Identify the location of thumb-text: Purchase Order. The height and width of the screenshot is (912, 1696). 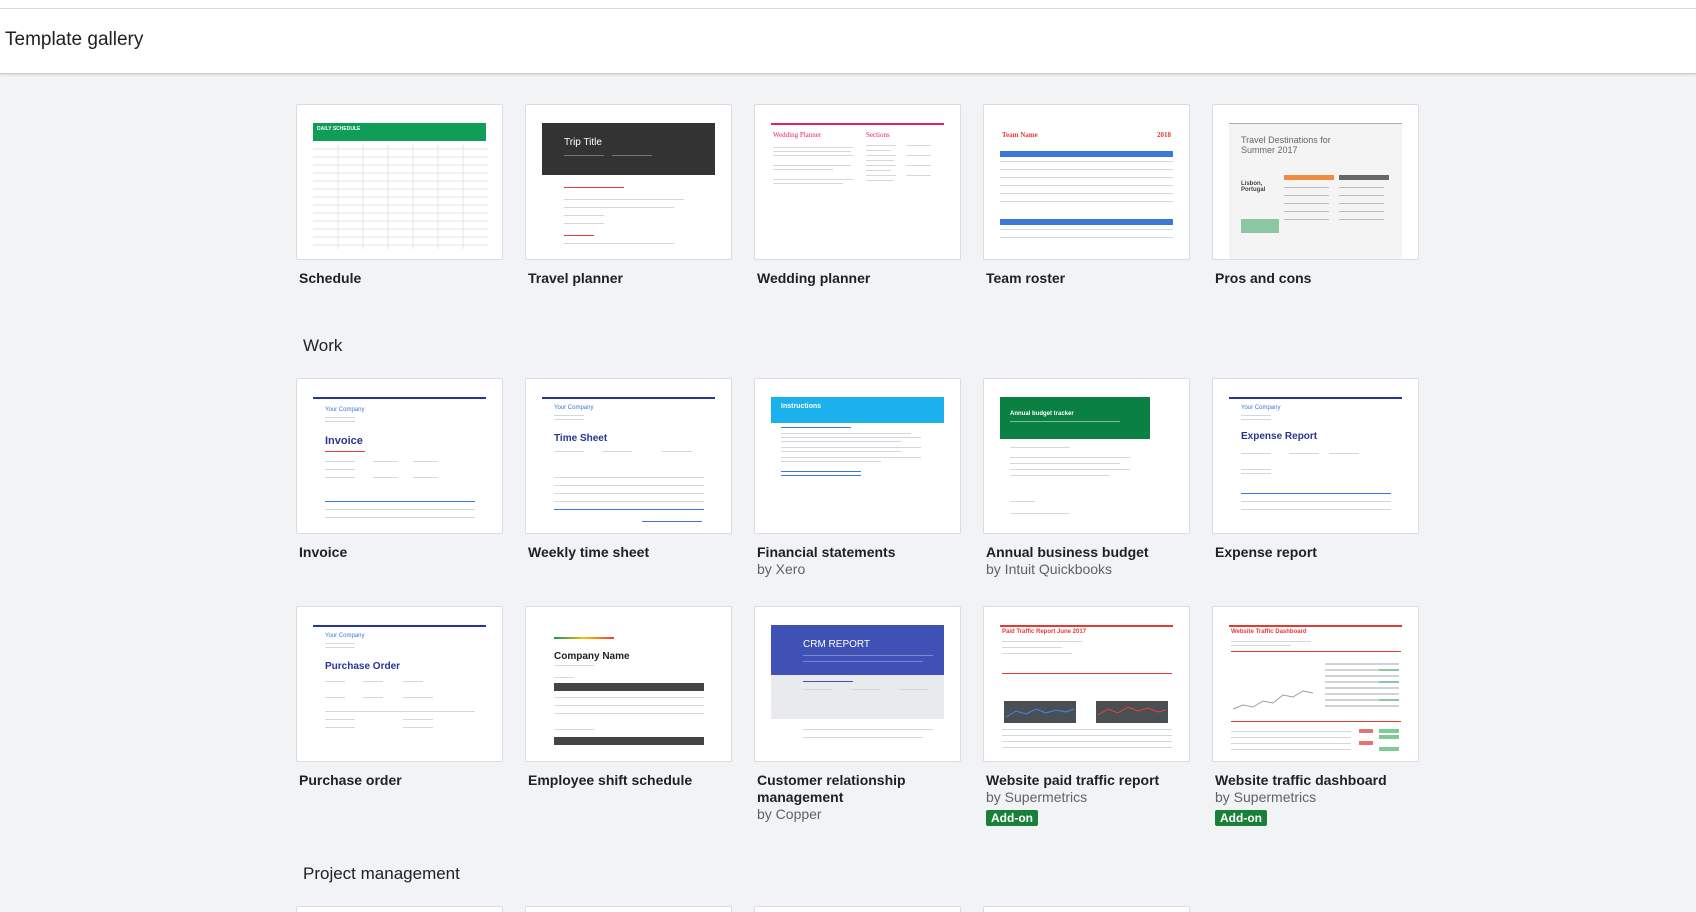
(362, 666).